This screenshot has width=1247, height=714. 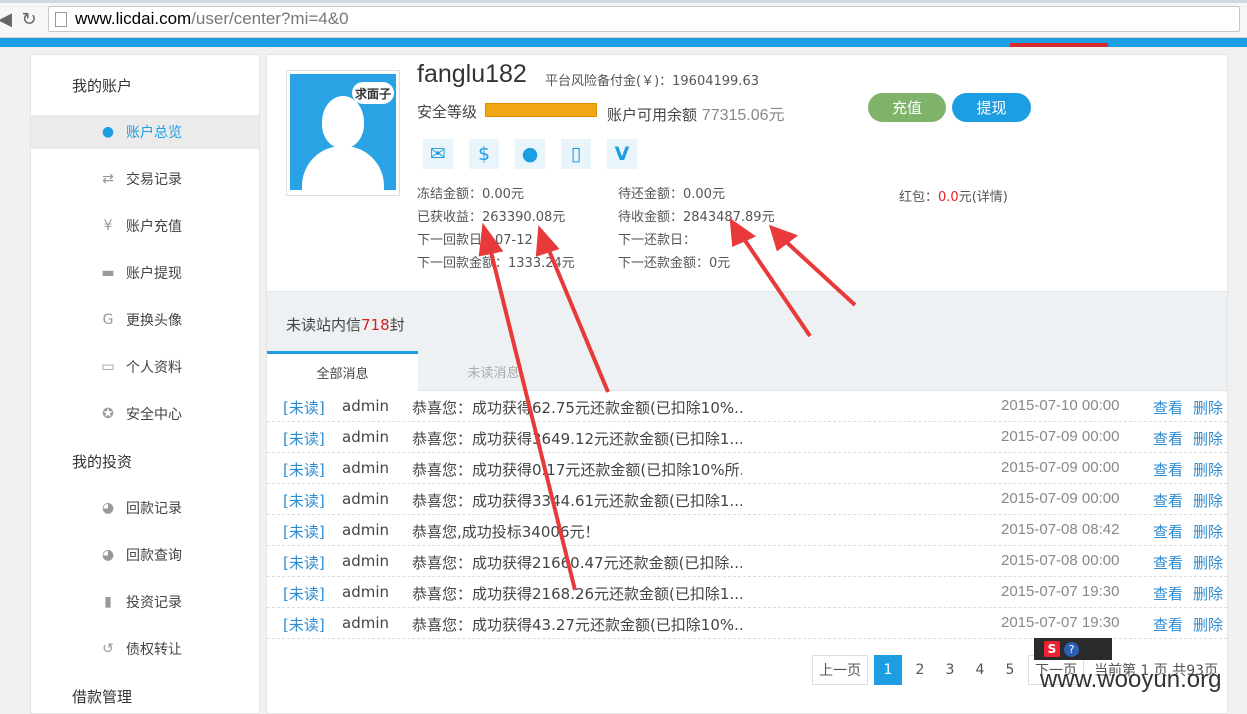 What do you see at coordinates (484, 154) in the screenshot?
I see `bank-card-icon: $` at bounding box center [484, 154].